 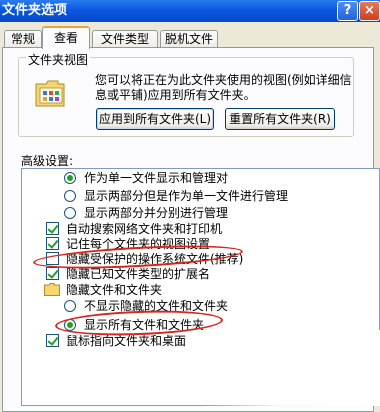 I want to click on list-item-label: 显示两部分但是作为单一文件进行管理, so click(x=186, y=196).